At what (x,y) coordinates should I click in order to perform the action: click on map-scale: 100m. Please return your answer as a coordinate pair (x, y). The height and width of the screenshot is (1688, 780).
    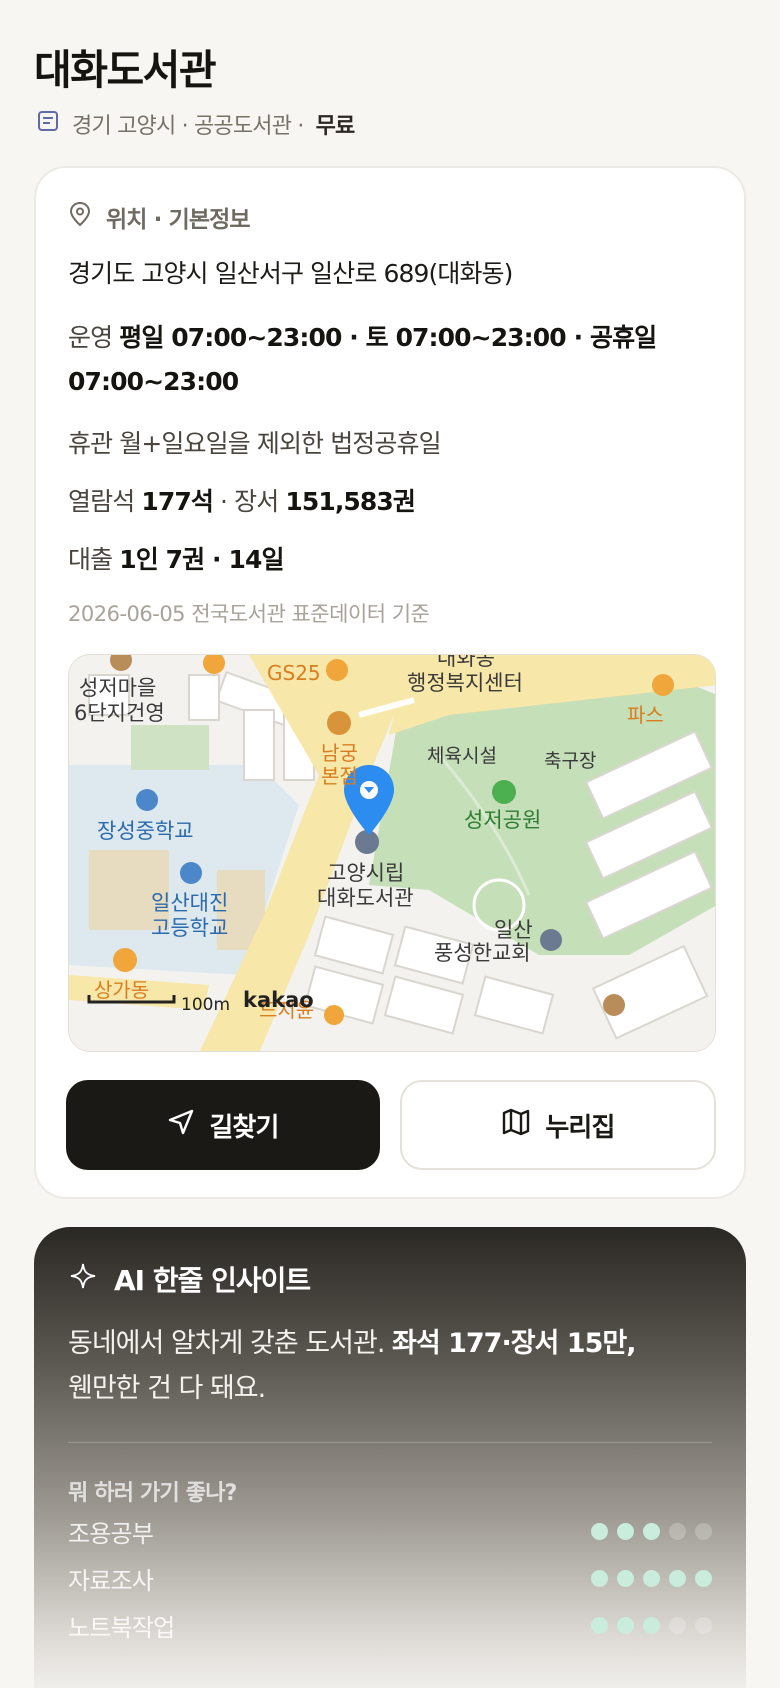
    Looking at the image, I should click on (205, 1005).